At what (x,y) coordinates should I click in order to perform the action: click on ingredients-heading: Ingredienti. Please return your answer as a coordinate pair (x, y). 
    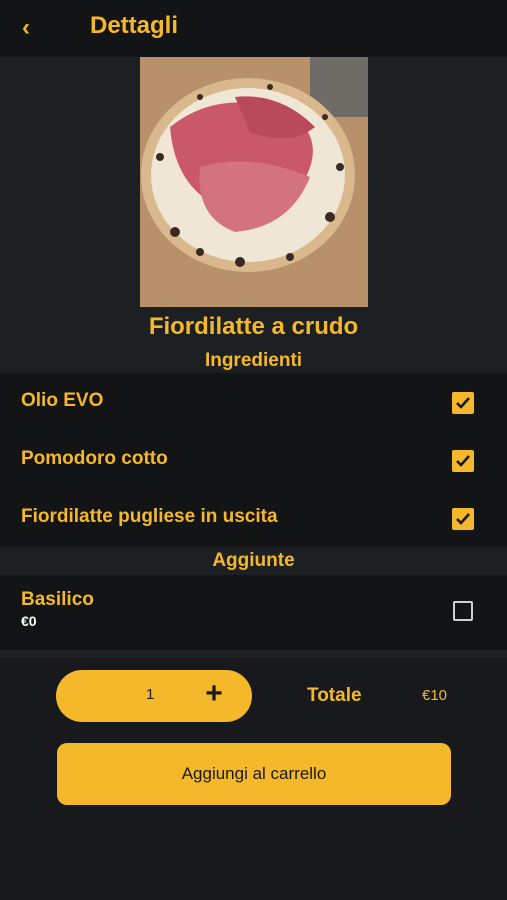
    Looking at the image, I should click on (253, 360).